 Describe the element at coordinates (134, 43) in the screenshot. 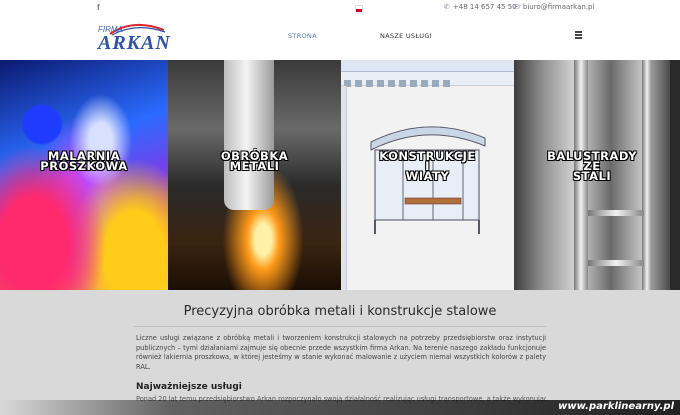

I see `logo-arkan-text: ARKAN` at that location.